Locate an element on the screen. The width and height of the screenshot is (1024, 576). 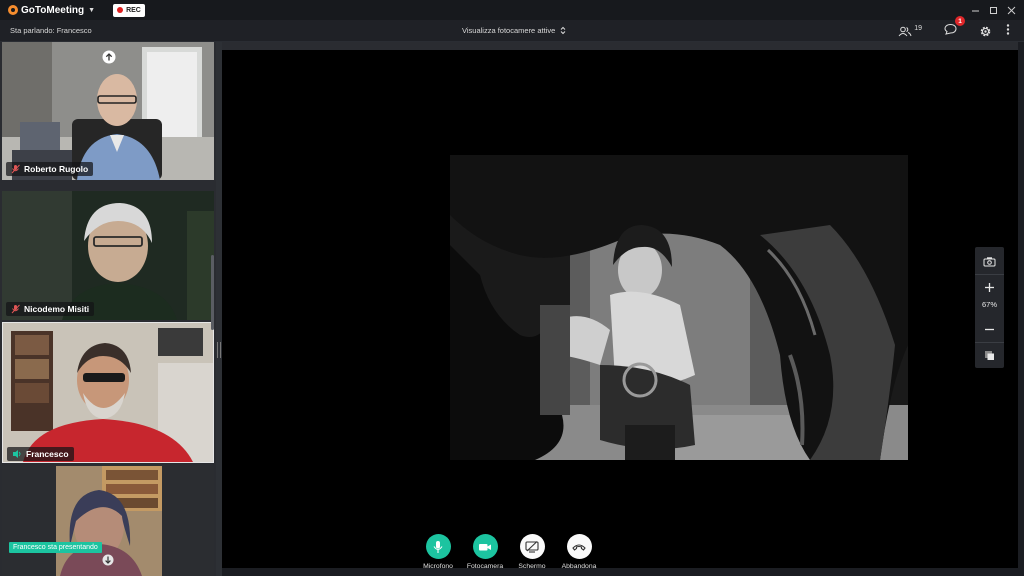
attendee-count: 19 is located at coordinates (918, 28).